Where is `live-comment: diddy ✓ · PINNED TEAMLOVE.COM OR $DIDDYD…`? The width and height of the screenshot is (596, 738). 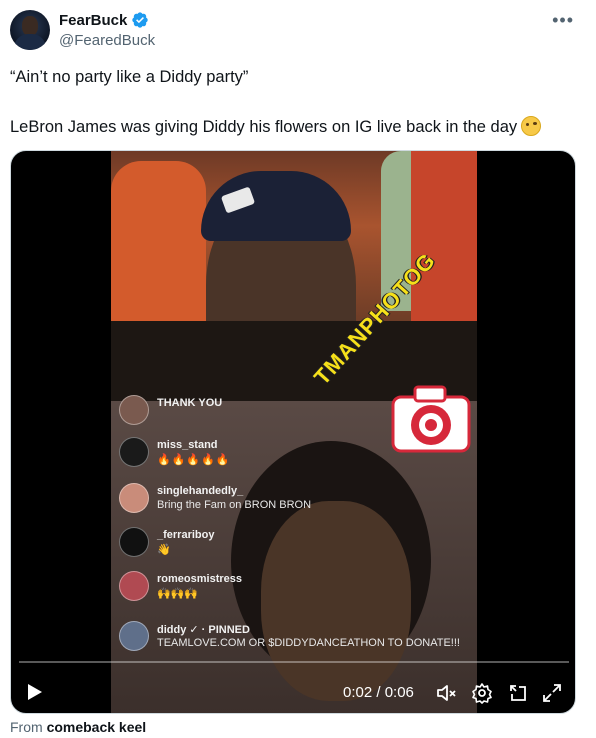
live-comment: diddy ✓ · PINNED TEAMLOVE.COM OR $DIDDYD… is located at coordinates (289, 641).